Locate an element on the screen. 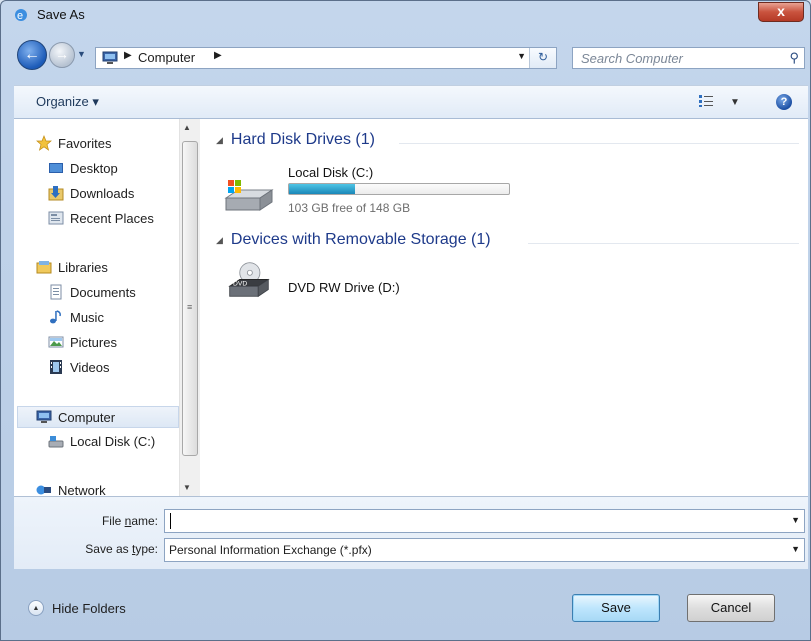 The image size is (811, 641). nav-local-disk: Local Disk (C:) is located at coordinates (101, 441).